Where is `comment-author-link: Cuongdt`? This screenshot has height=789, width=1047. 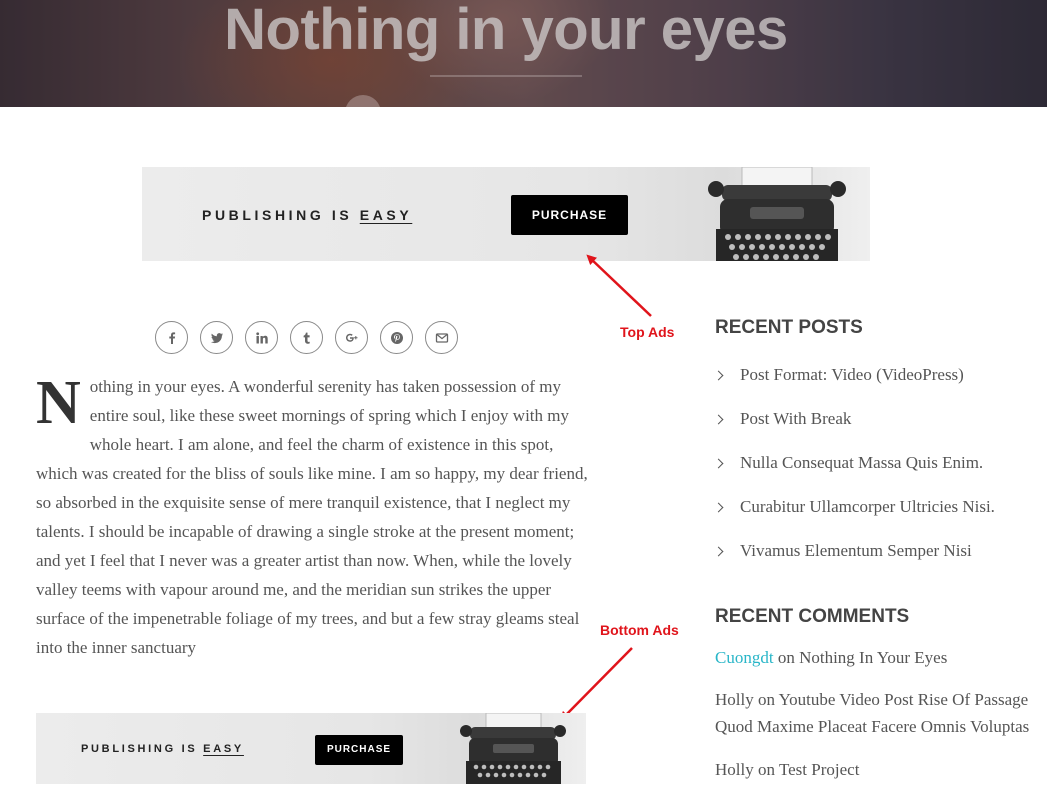 comment-author-link: Cuongdt is located at coordinates (744, 657).